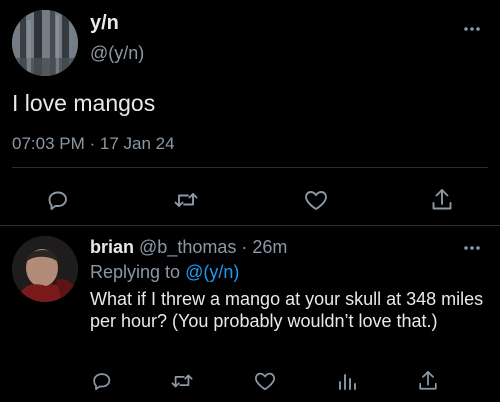  I want to click on tweet-text: I love mangos, so click(84, 103).